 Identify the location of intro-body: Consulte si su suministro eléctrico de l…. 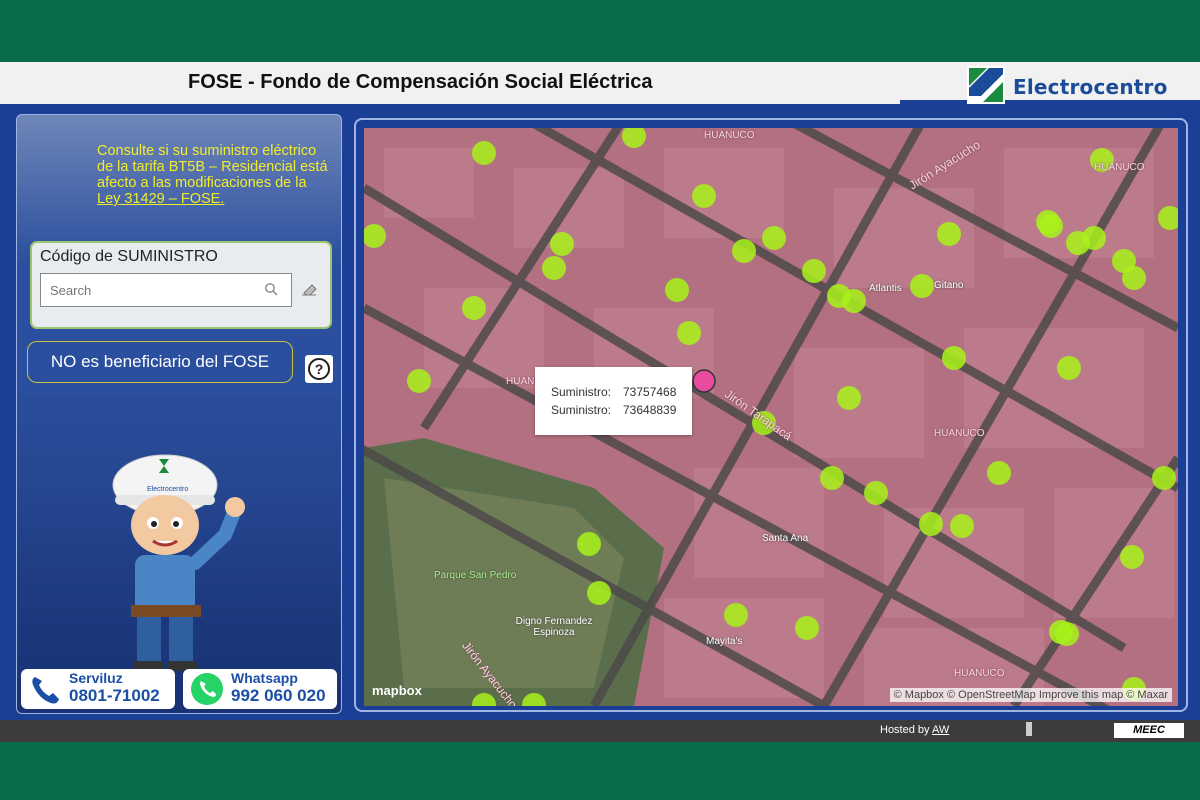
(212, 167).